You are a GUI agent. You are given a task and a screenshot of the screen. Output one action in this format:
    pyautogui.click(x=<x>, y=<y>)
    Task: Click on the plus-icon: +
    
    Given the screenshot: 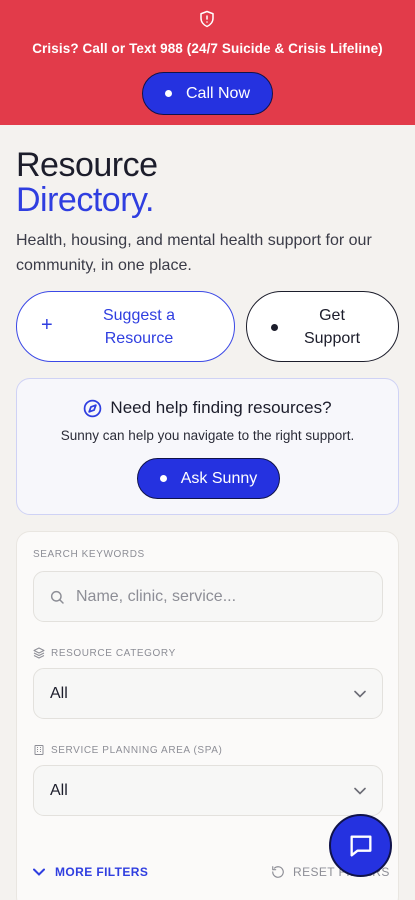 What is the action you would take?
    pyautogui.click(x=47, y=325)
    